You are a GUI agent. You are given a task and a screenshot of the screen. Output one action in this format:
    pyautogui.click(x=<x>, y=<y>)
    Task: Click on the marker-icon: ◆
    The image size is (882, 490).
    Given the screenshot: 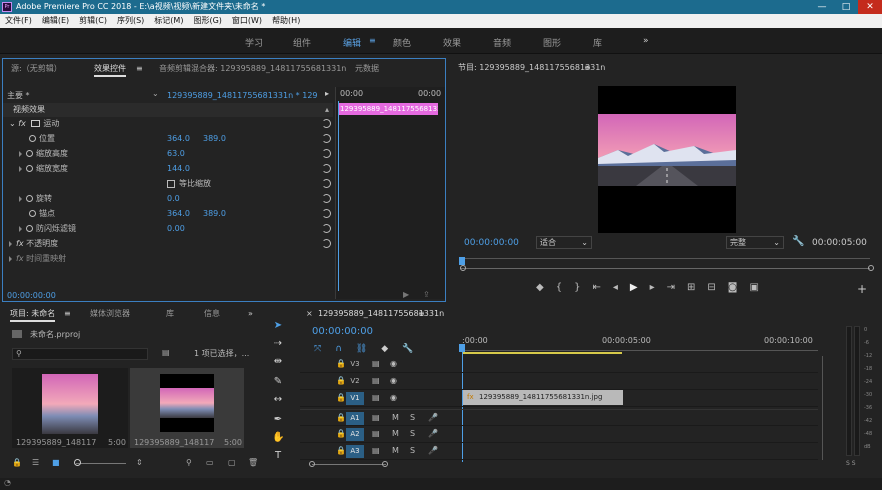 What is the action you would take?
    pyautogui.click(x=546, y=287)
    